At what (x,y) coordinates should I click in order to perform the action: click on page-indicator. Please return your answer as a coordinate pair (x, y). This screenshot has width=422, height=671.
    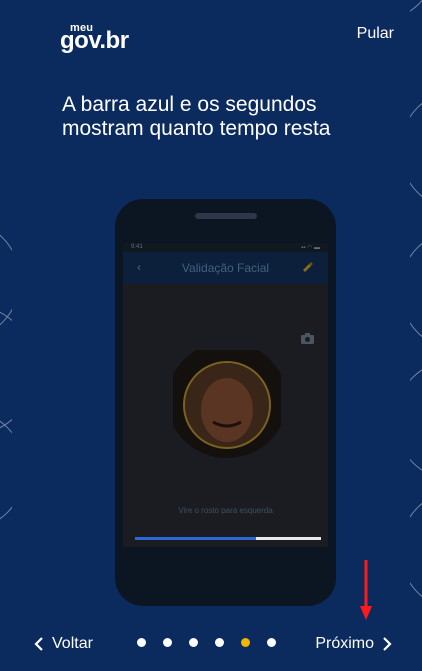
    Looking at the image, I should click on (206, 643).